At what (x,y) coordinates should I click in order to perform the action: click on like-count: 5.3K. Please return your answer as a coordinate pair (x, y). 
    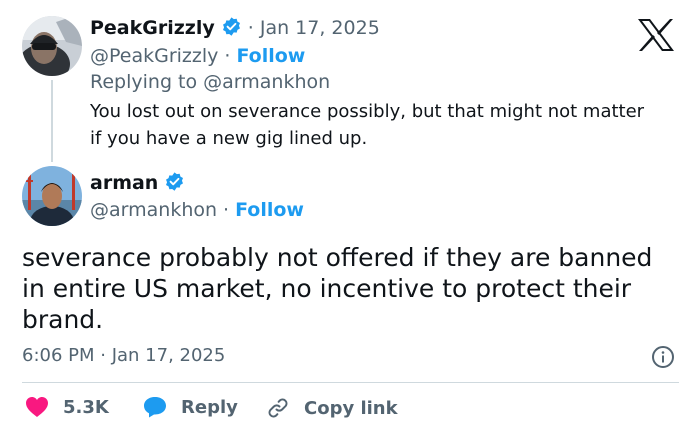
    Looking at the image, I should click on (86, 407).